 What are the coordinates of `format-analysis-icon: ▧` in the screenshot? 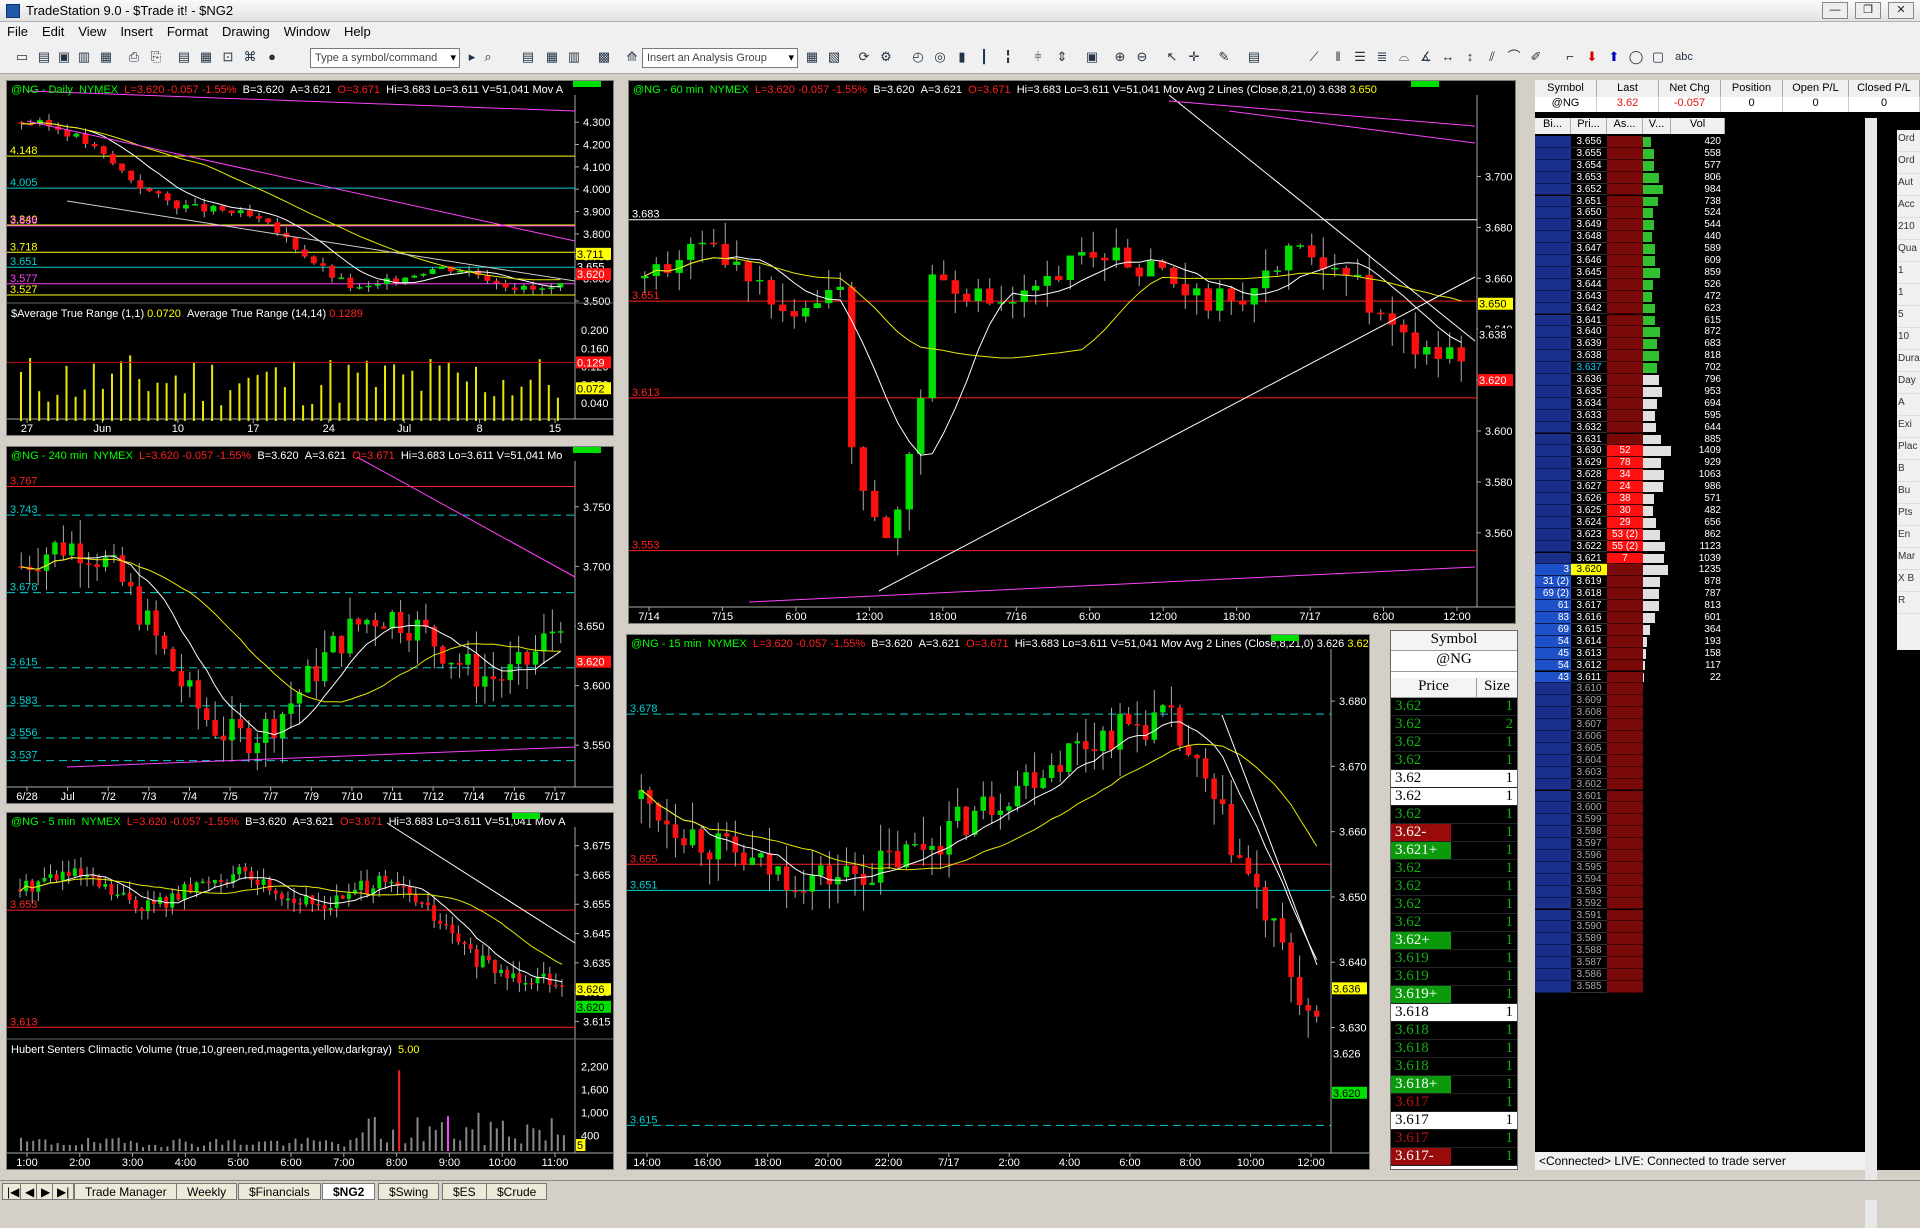 It's located at (834, 57).